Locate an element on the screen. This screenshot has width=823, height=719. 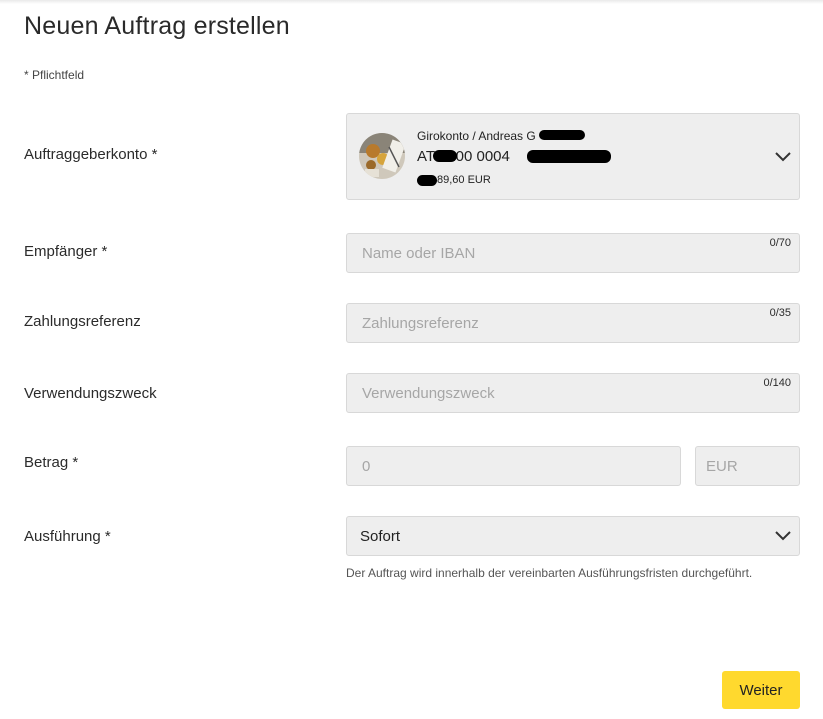
execution-value: Sofort is located at coordinates (380, 536).